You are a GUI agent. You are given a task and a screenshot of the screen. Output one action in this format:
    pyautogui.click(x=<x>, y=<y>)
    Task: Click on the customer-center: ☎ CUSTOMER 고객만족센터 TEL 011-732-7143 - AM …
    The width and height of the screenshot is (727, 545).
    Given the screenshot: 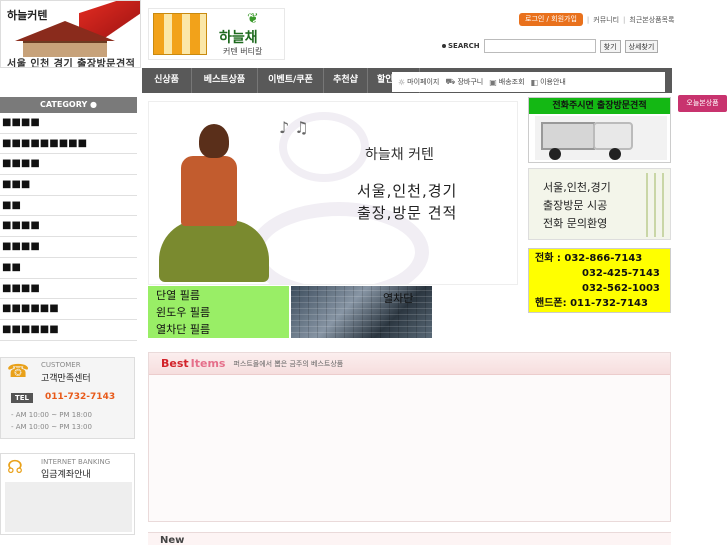 What is the action you would take?
    pyautogui.click(x=67, y=398)
    